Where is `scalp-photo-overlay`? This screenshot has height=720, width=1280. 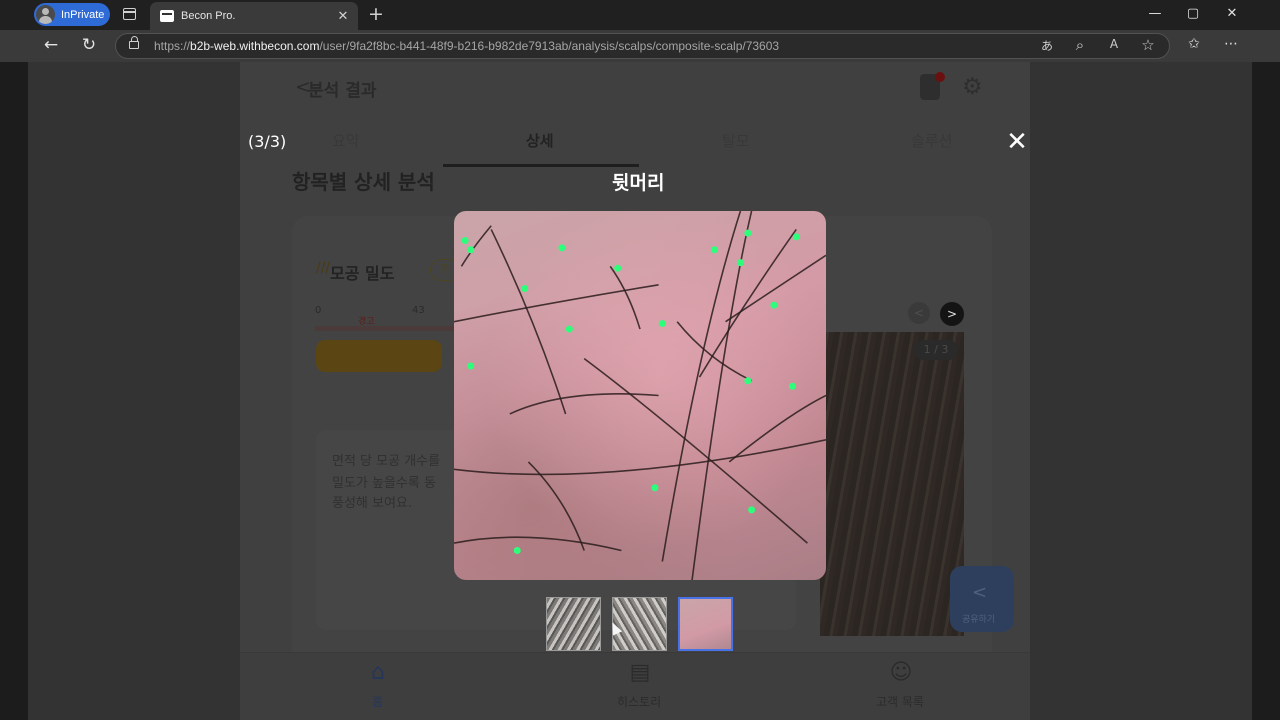 scalp-photo-overlay is located at coordinates (640, 395).